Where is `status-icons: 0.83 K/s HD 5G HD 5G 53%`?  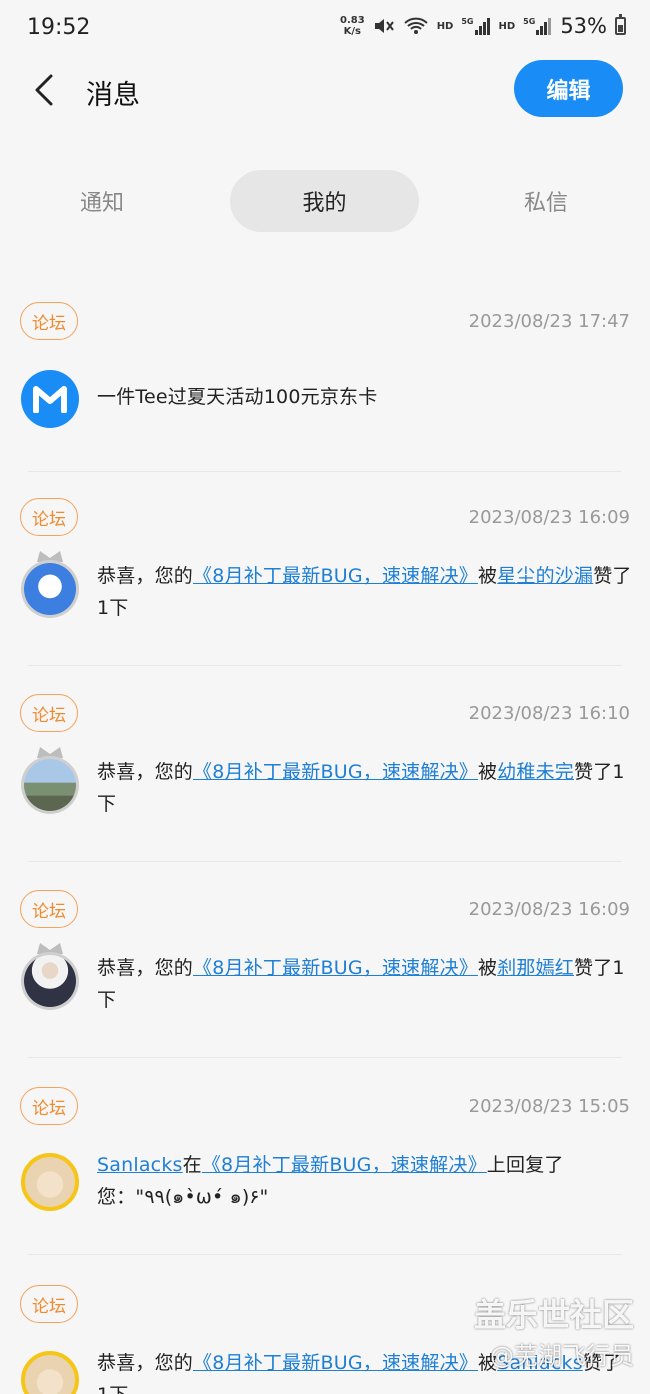 status-icons: 0.83 K/s HD 5G HD 5G 53% is located at coordinates (483, 26).